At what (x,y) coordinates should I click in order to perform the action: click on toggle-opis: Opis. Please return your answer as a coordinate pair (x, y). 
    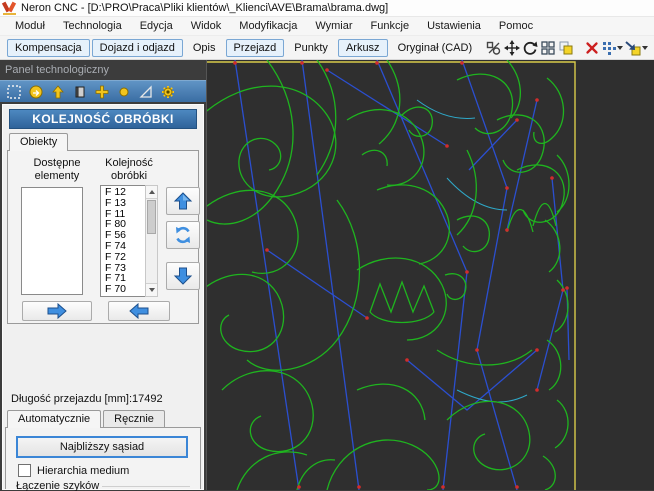
    Looking at the image, I should click on (204, 48).